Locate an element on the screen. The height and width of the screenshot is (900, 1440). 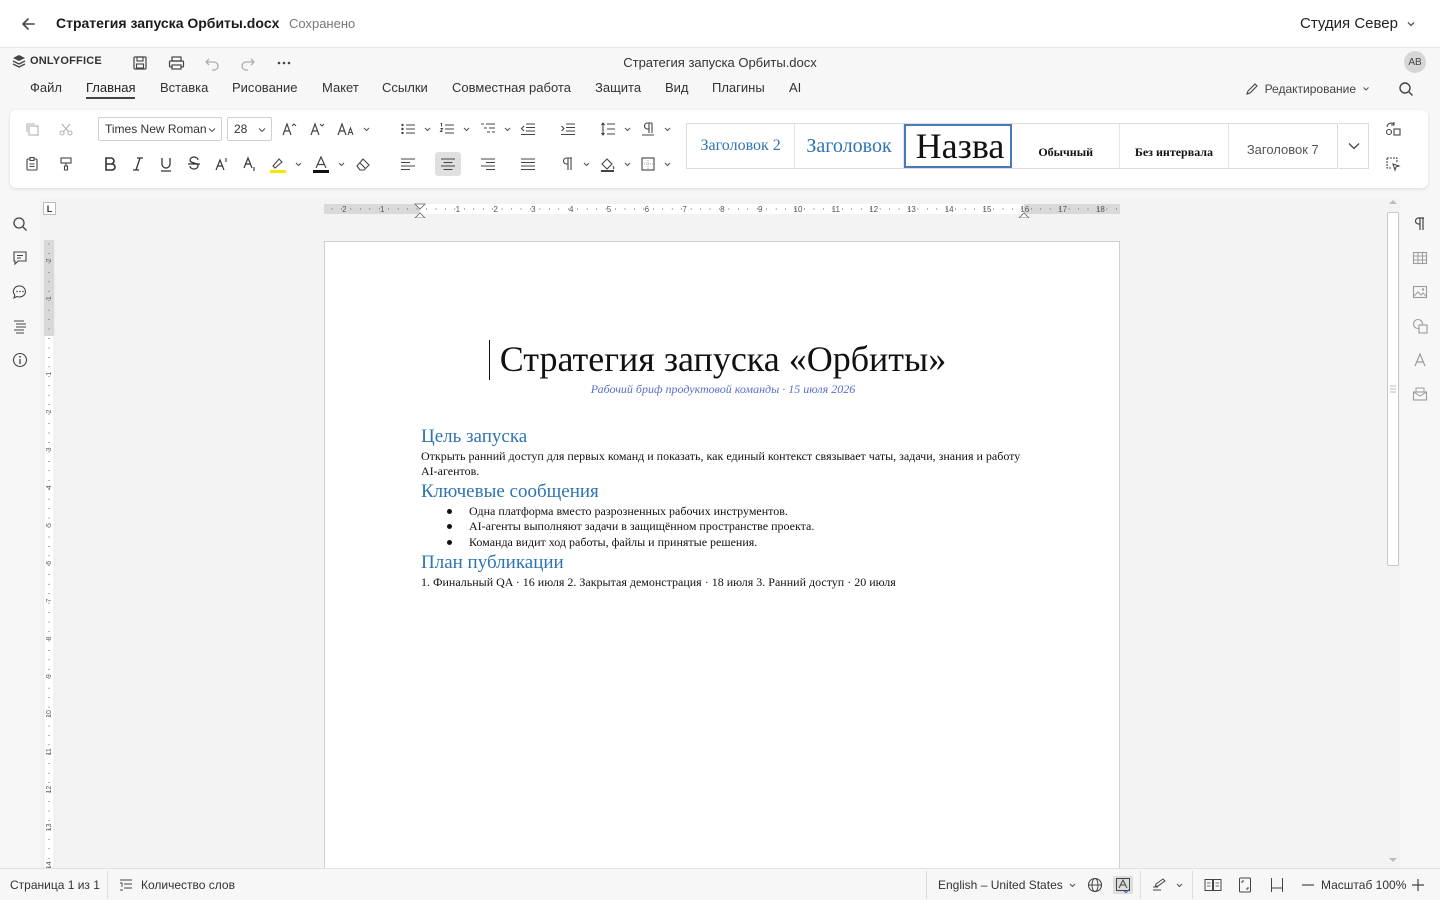
style-no-spacing: Без интервала is located at coordinates (1174, 146).